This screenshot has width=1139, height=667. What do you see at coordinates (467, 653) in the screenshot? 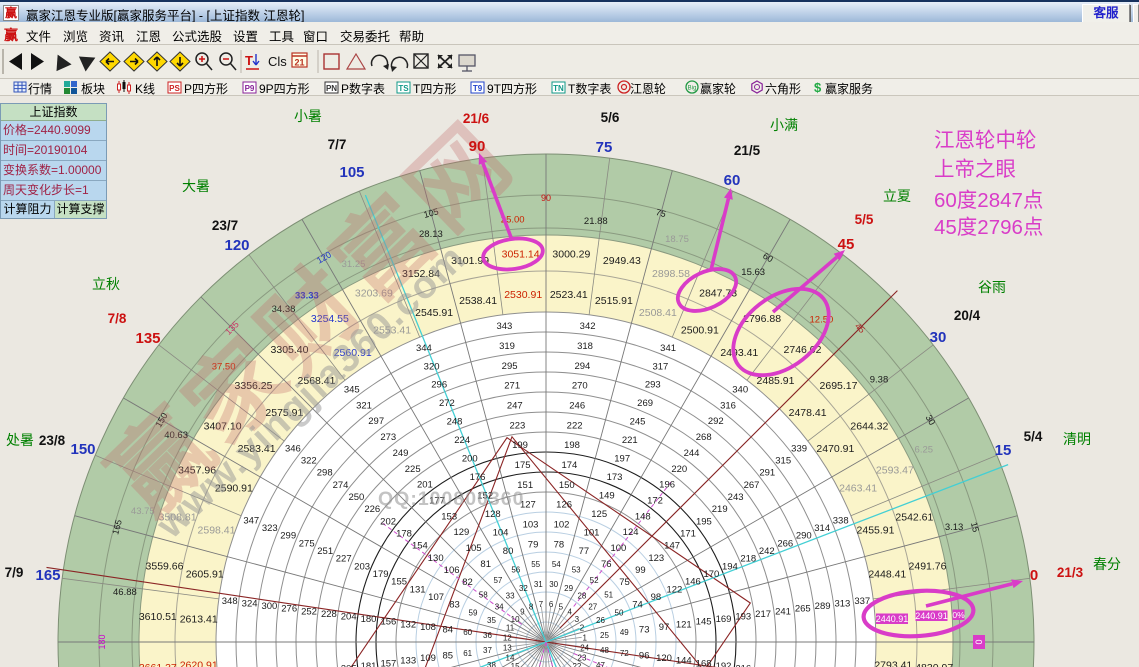
I see `svg-text: 61` at bounding box center [467, 653].